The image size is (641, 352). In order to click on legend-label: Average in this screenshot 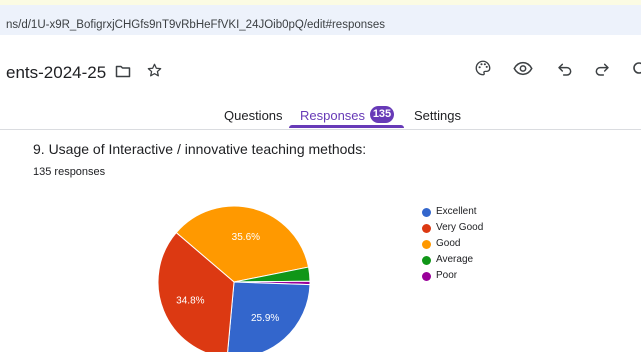, I will do `click(455, 259)`.